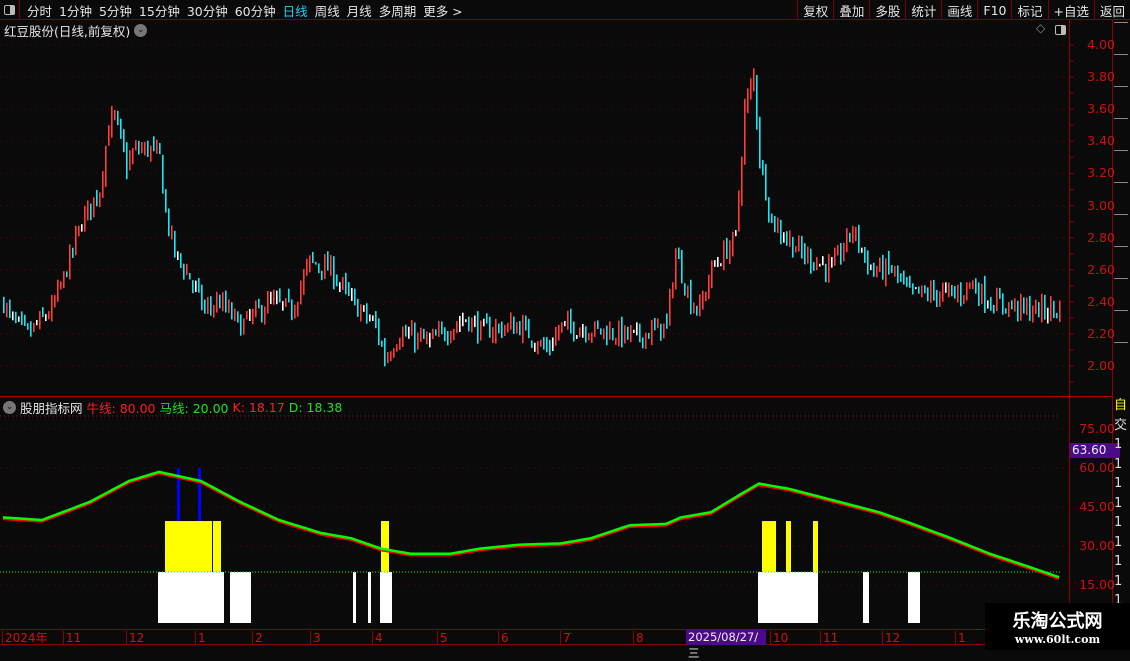  Describe the element at coordinates (9, 407) in the screenshot. I see `chevron-down-icon: ⌄` at that location.